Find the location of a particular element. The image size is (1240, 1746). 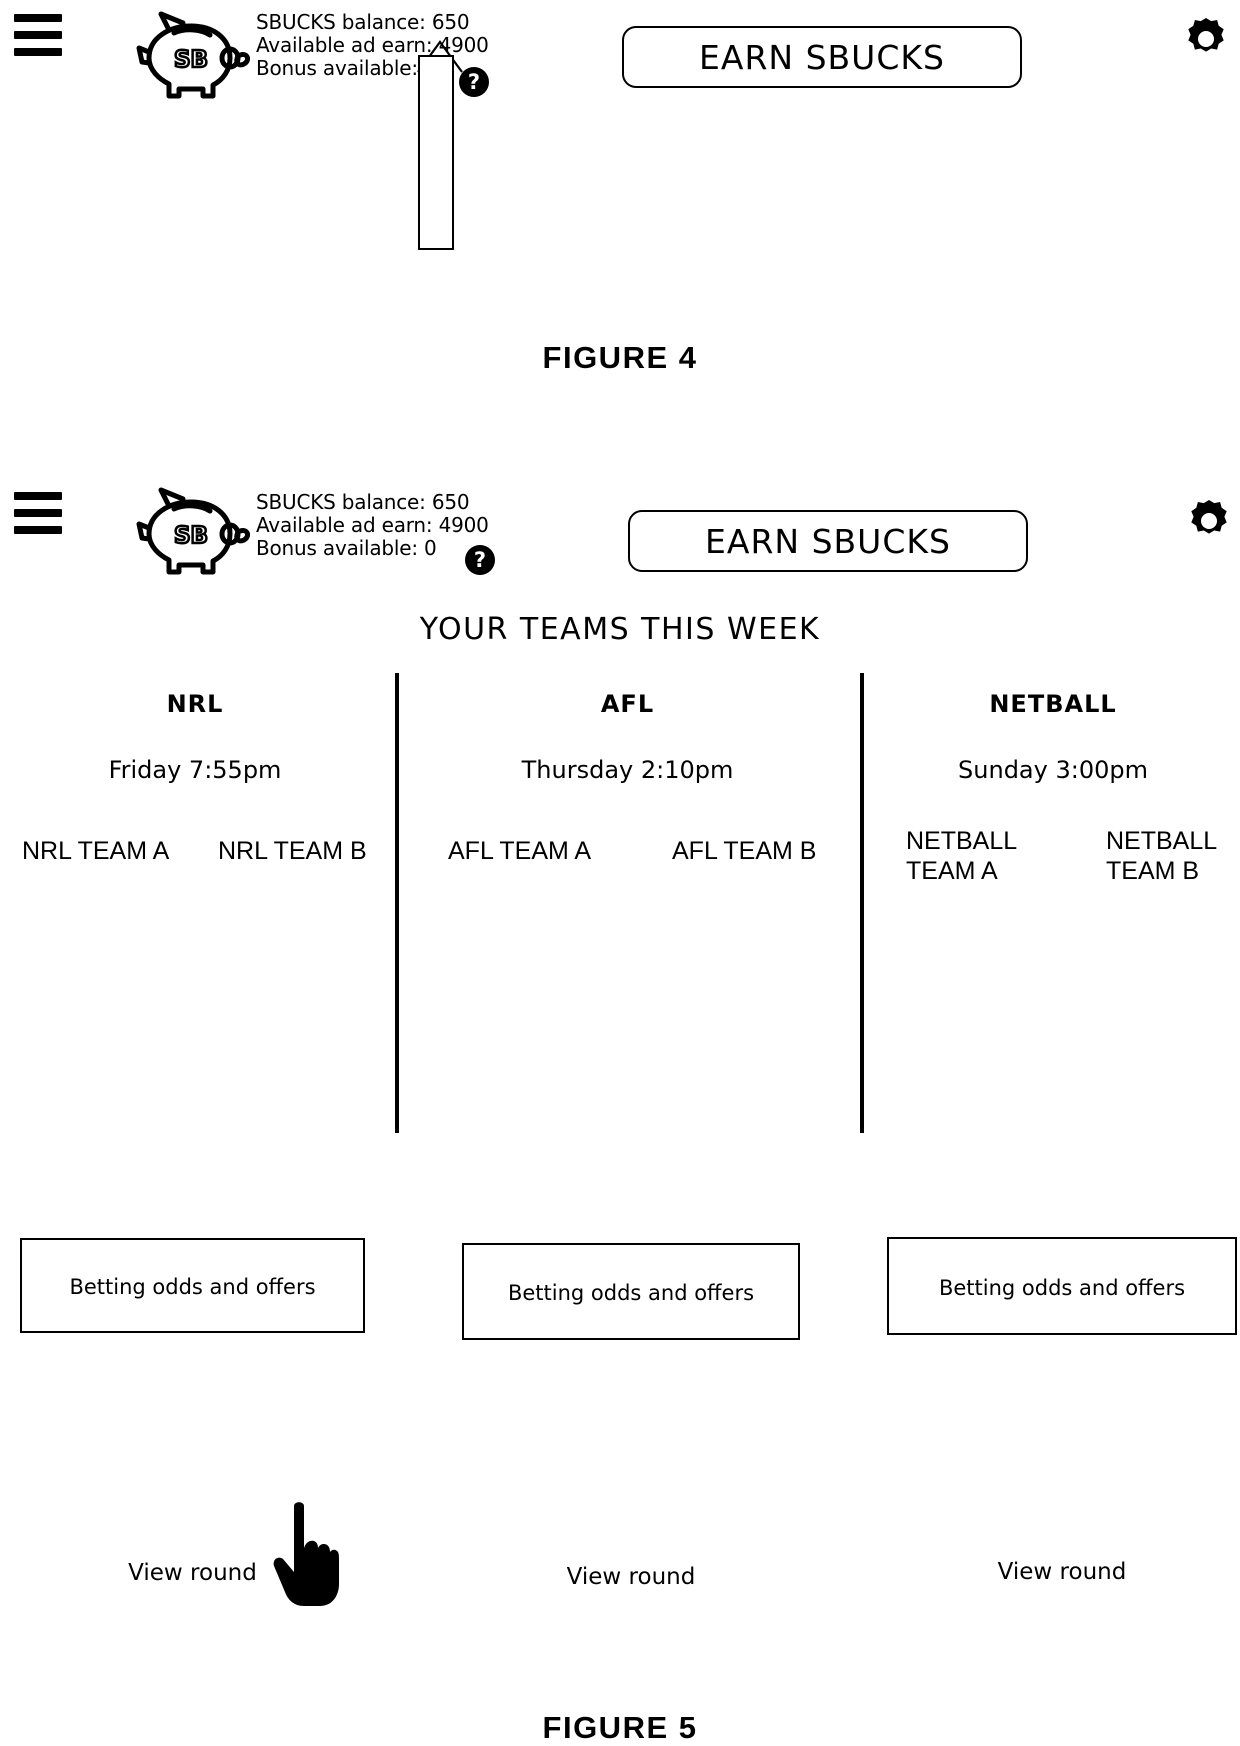

view-round-link-netball: View round is located at coordinates (1062, 1572).